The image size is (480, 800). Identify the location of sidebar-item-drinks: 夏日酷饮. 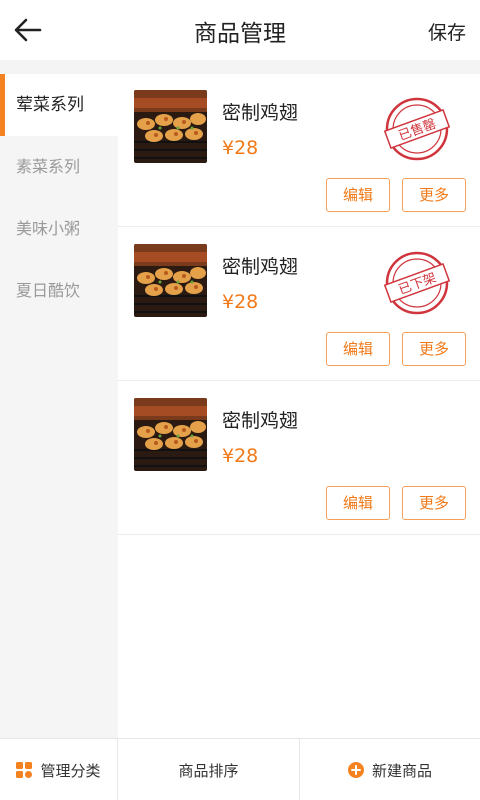
(59, 291).